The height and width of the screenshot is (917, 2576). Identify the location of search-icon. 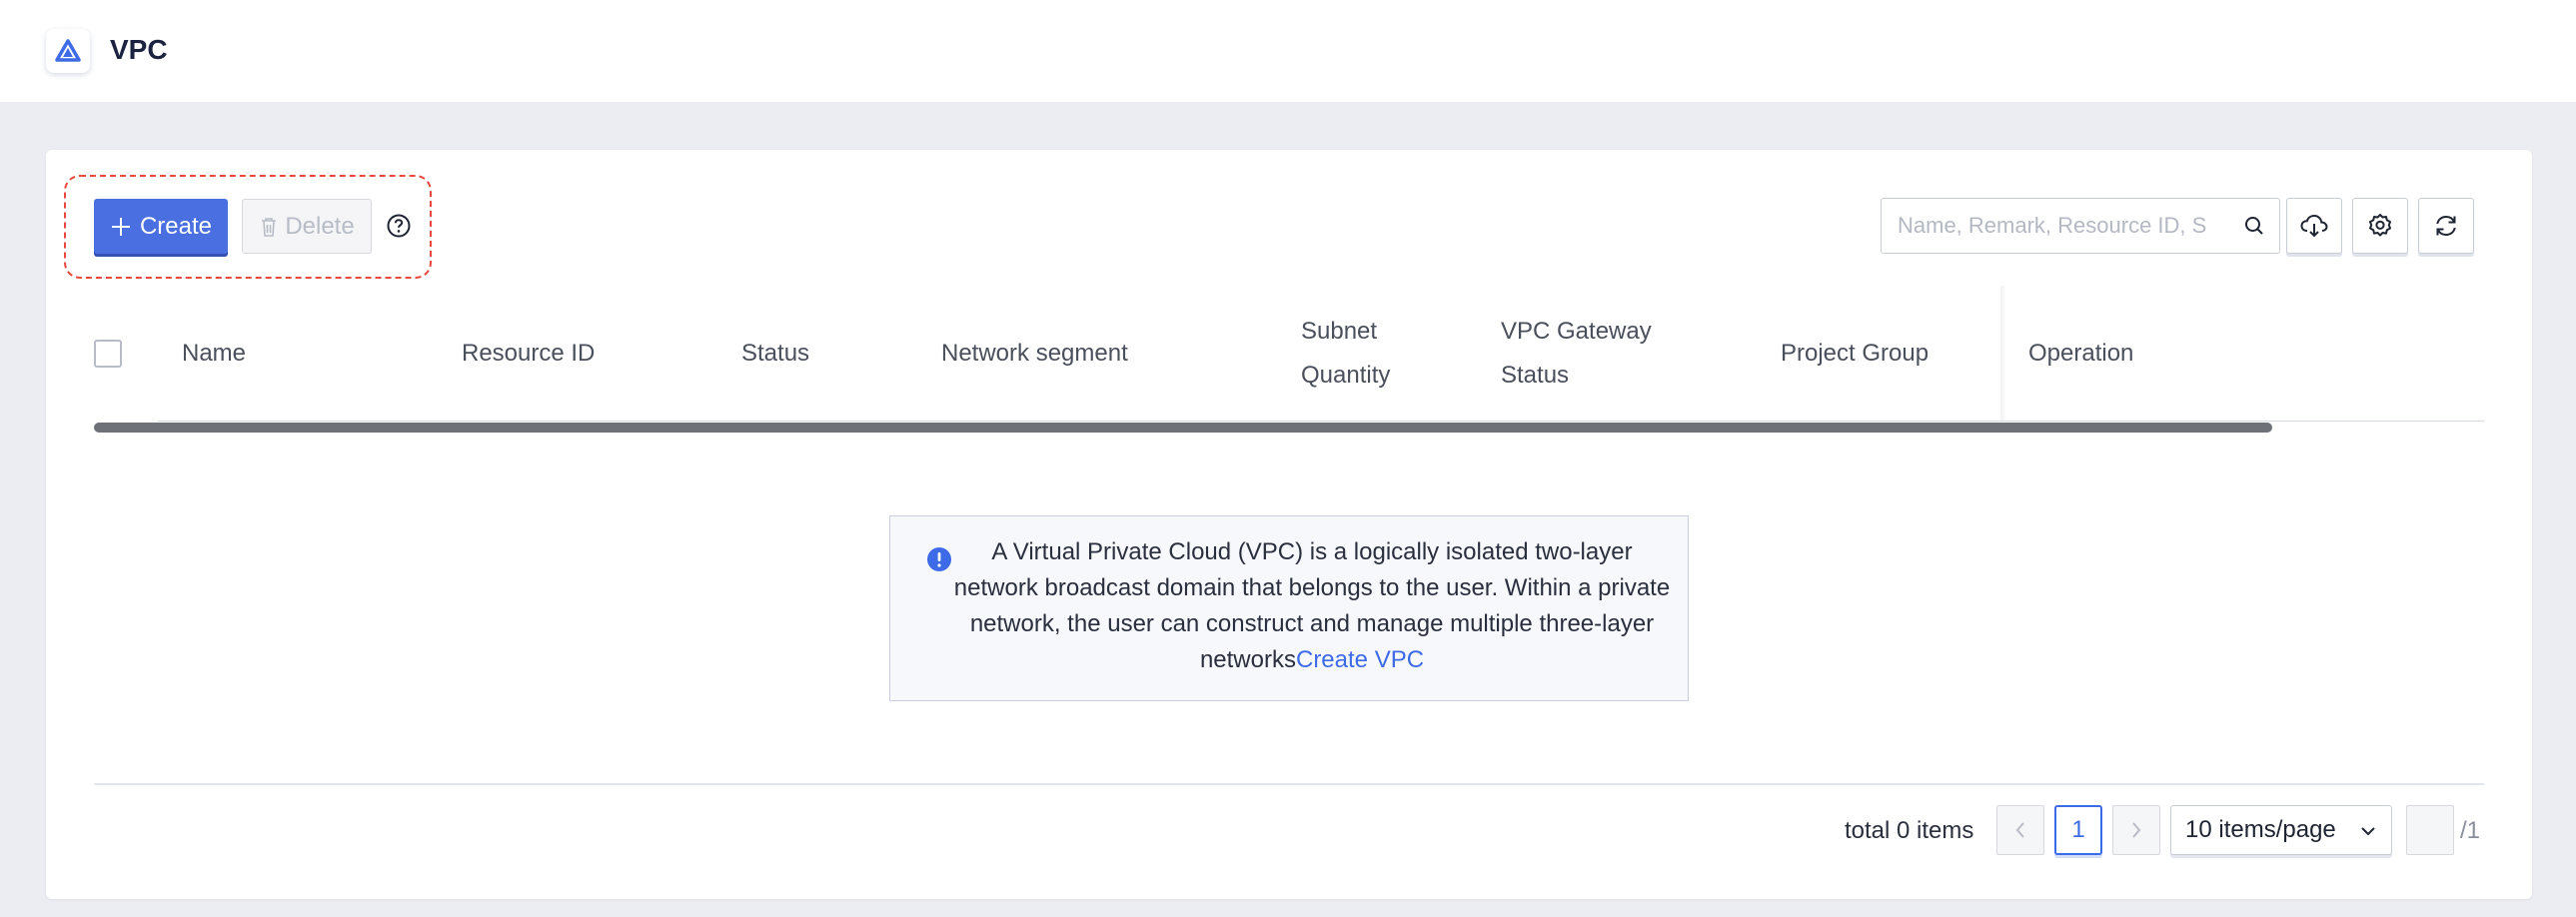
(2254, 226).